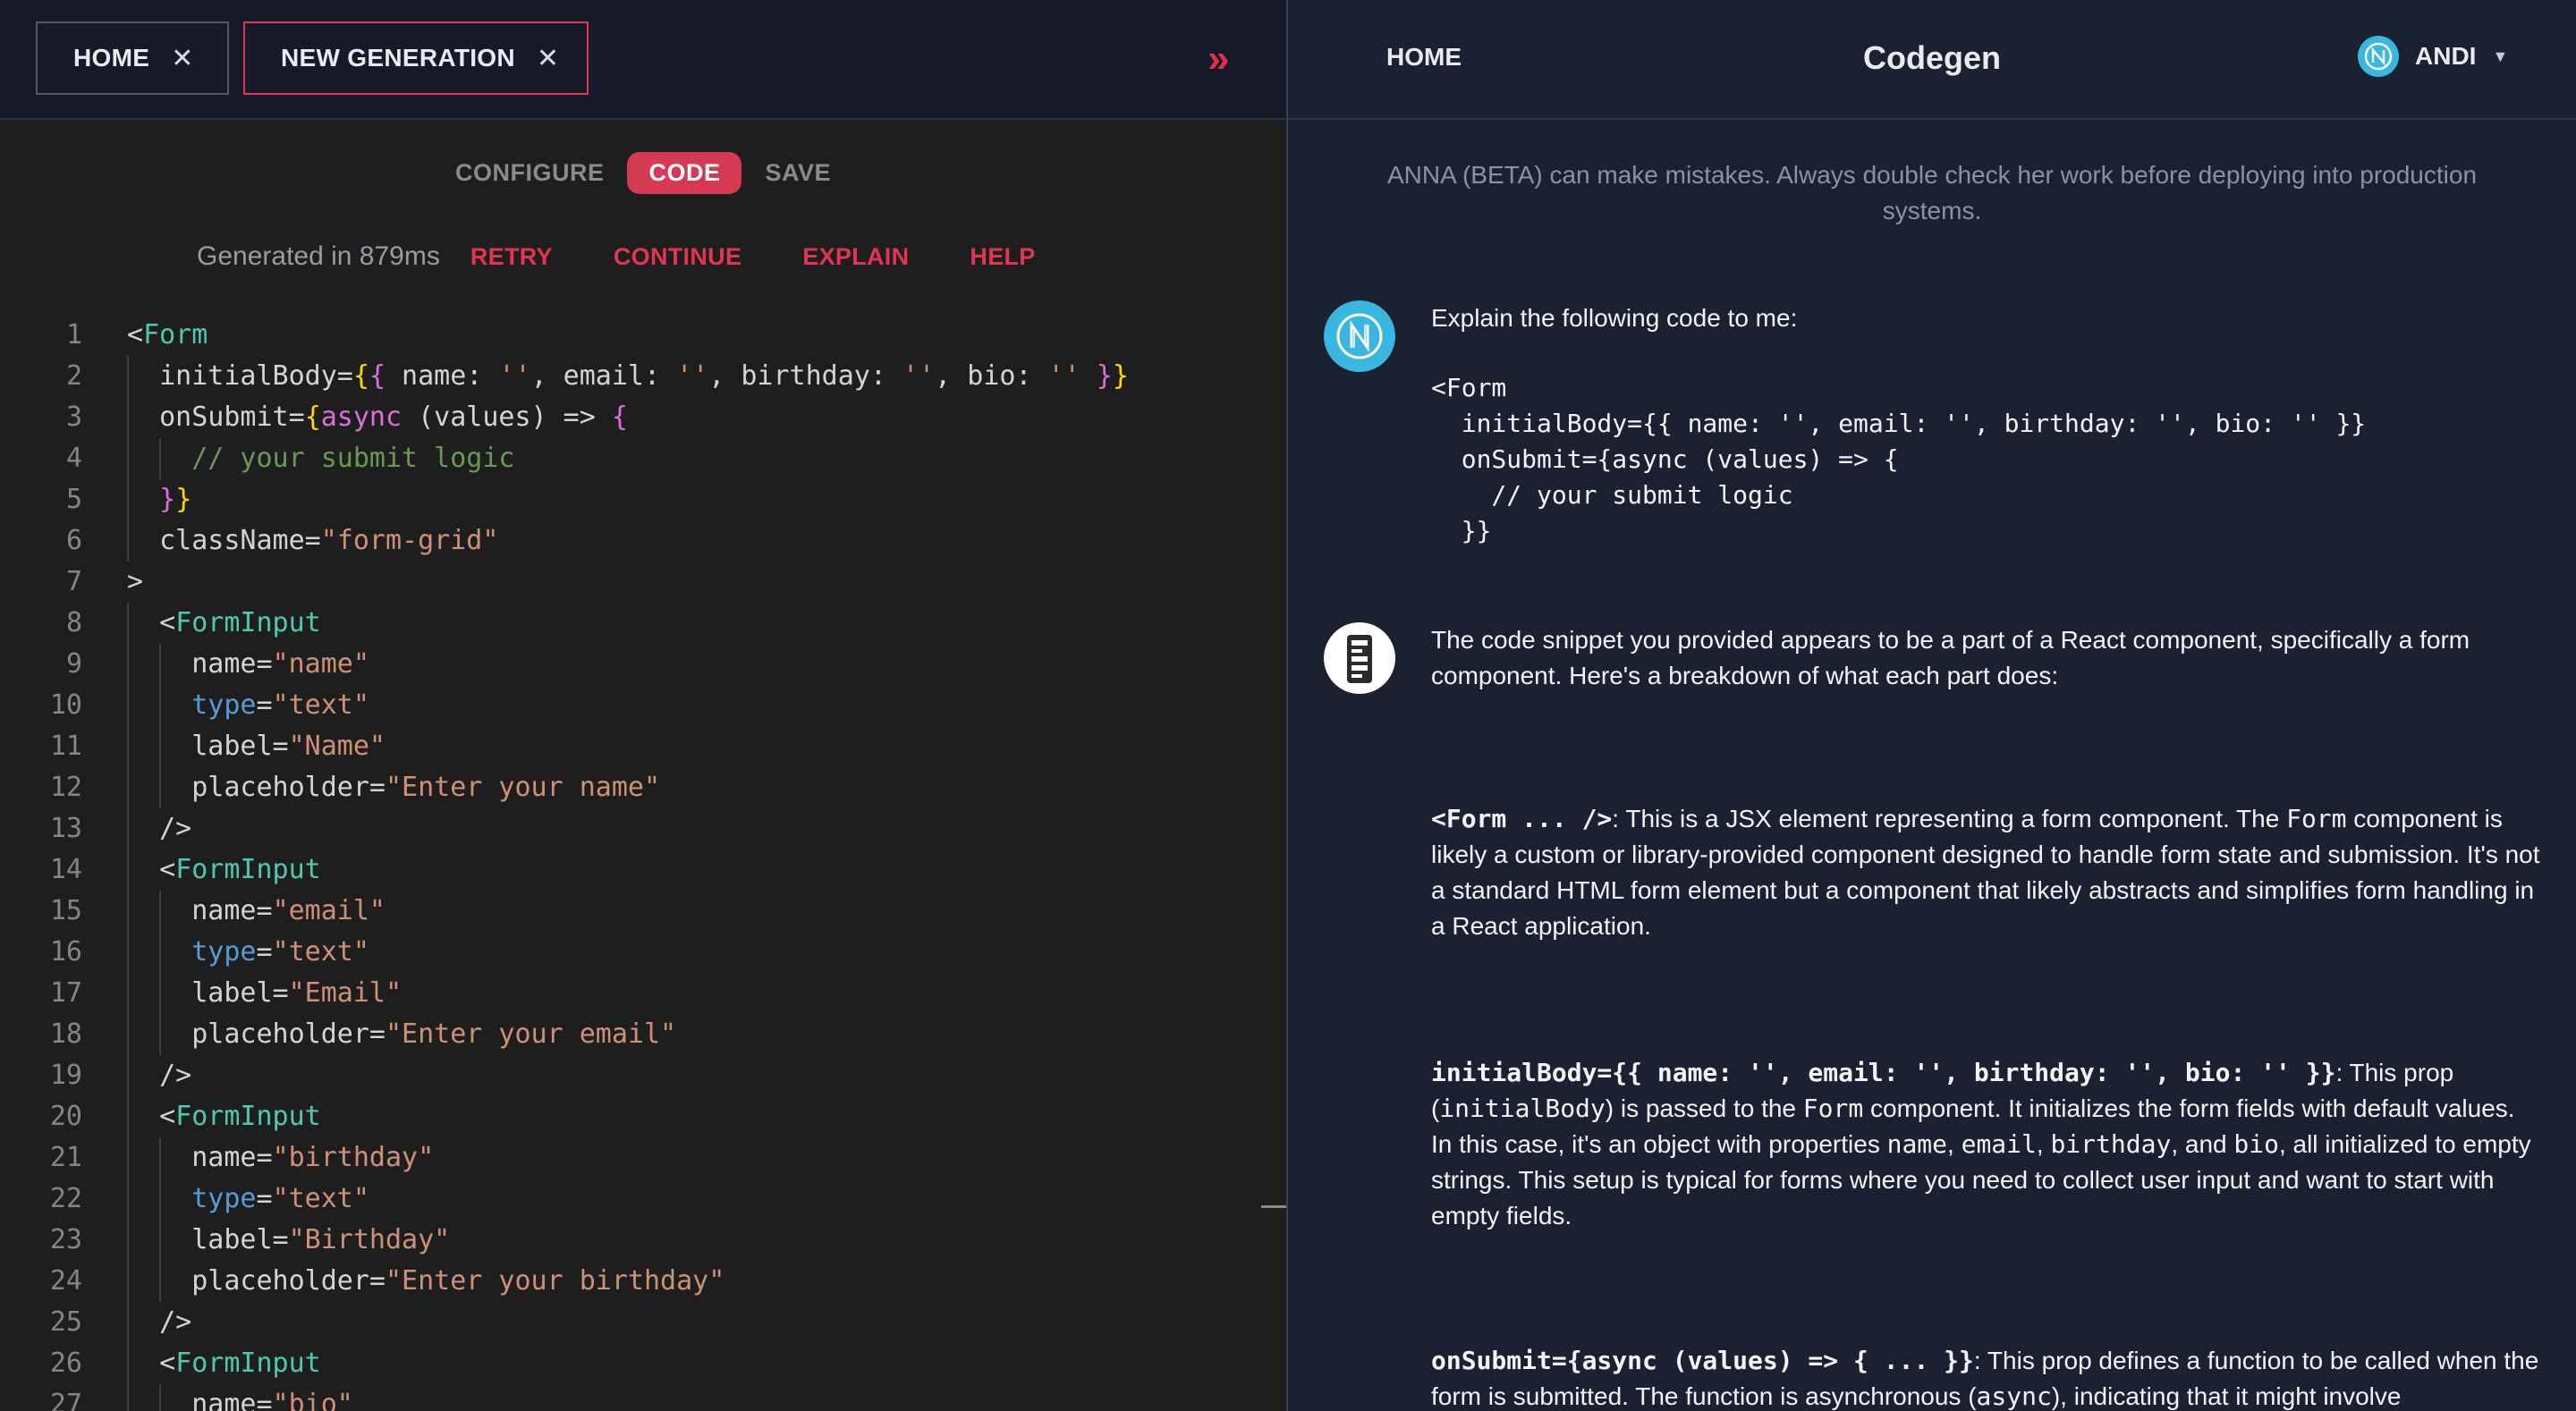 The width and height of the screenshot is (2576, 1411). What do you see at coordinates (426, 1281) in the screenshot?
I see `code-text: placeholder="Enter your birthday"` at bounding box center [426, 1281].